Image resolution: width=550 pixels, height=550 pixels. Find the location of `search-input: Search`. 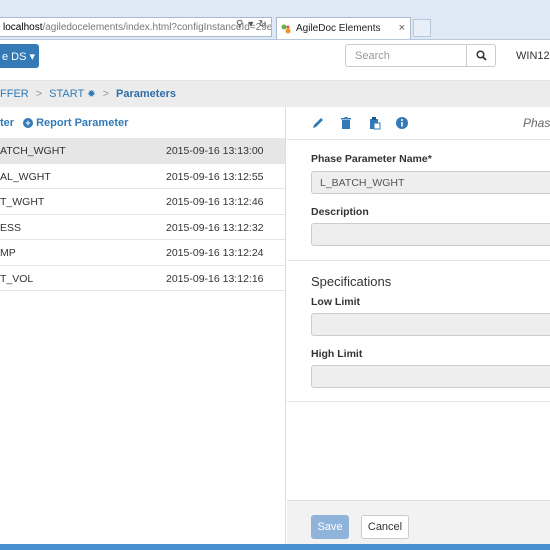

search-input: Search is located at coordinates (406, 55).